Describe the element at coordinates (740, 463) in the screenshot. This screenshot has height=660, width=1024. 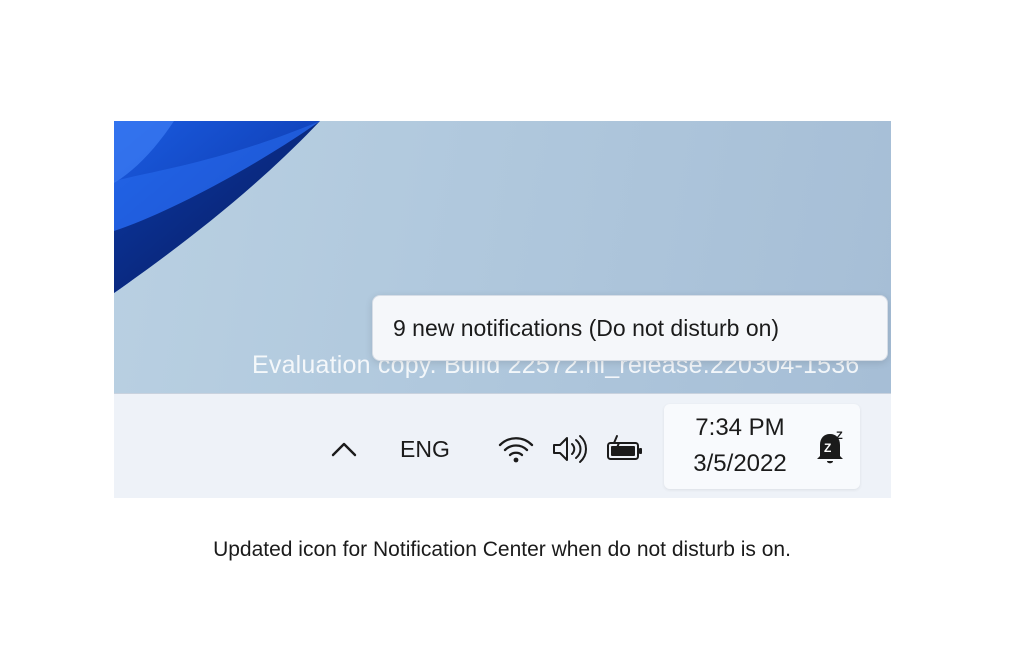
I see `clock-date: 3/5/2022` at that location.